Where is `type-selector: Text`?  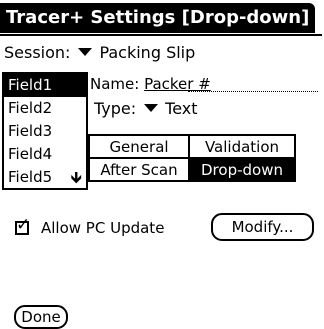
type-selector: Text is located at coordinates (181, 108).